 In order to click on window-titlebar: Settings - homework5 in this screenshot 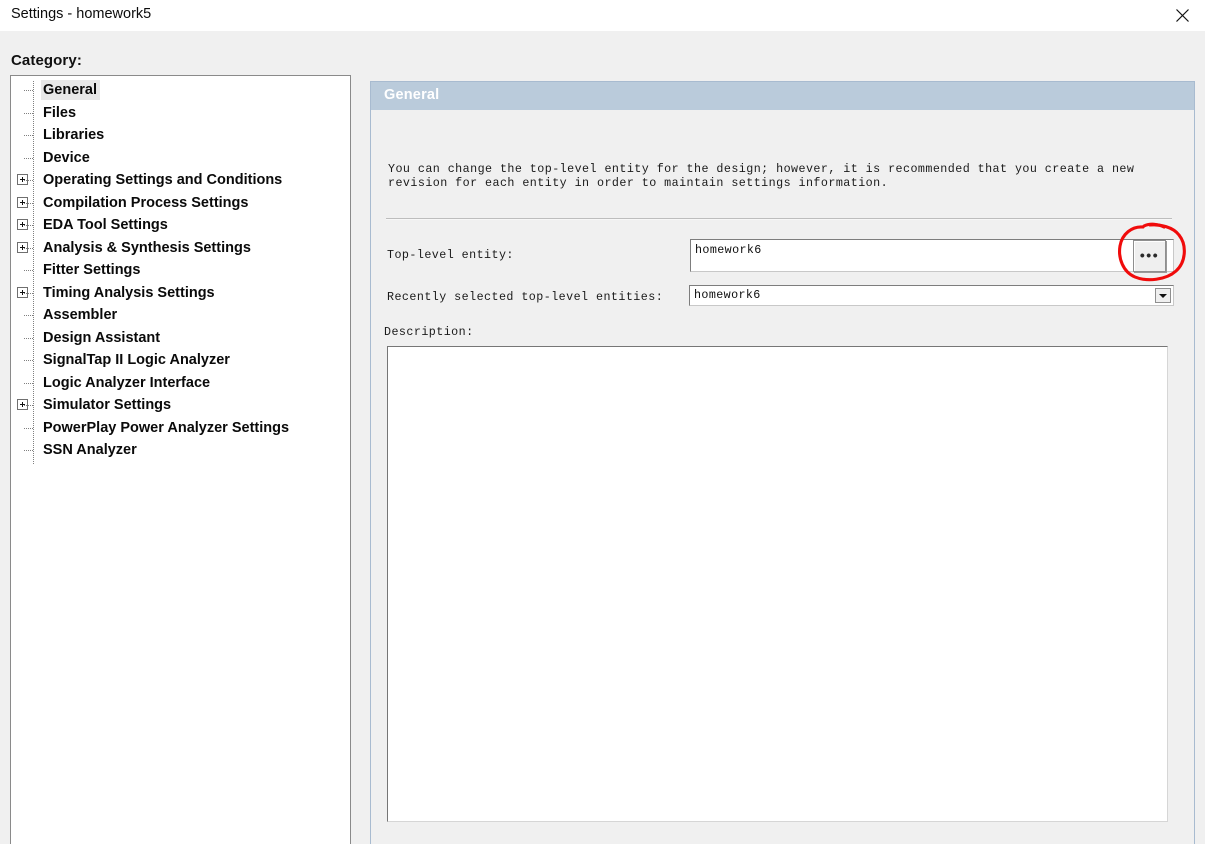, I will do `click(602, 16)`.